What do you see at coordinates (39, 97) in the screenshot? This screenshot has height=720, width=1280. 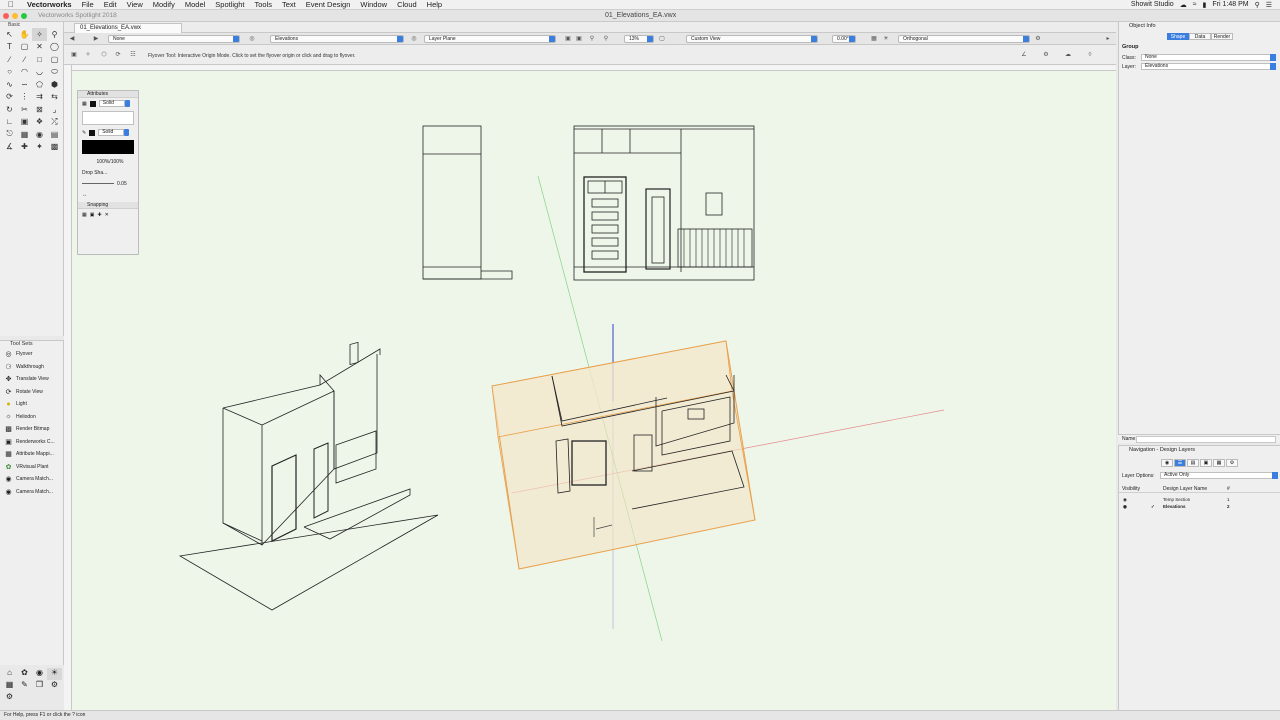 I see `offset-tool-icon: ⇉` at bounding box center [39, 97].